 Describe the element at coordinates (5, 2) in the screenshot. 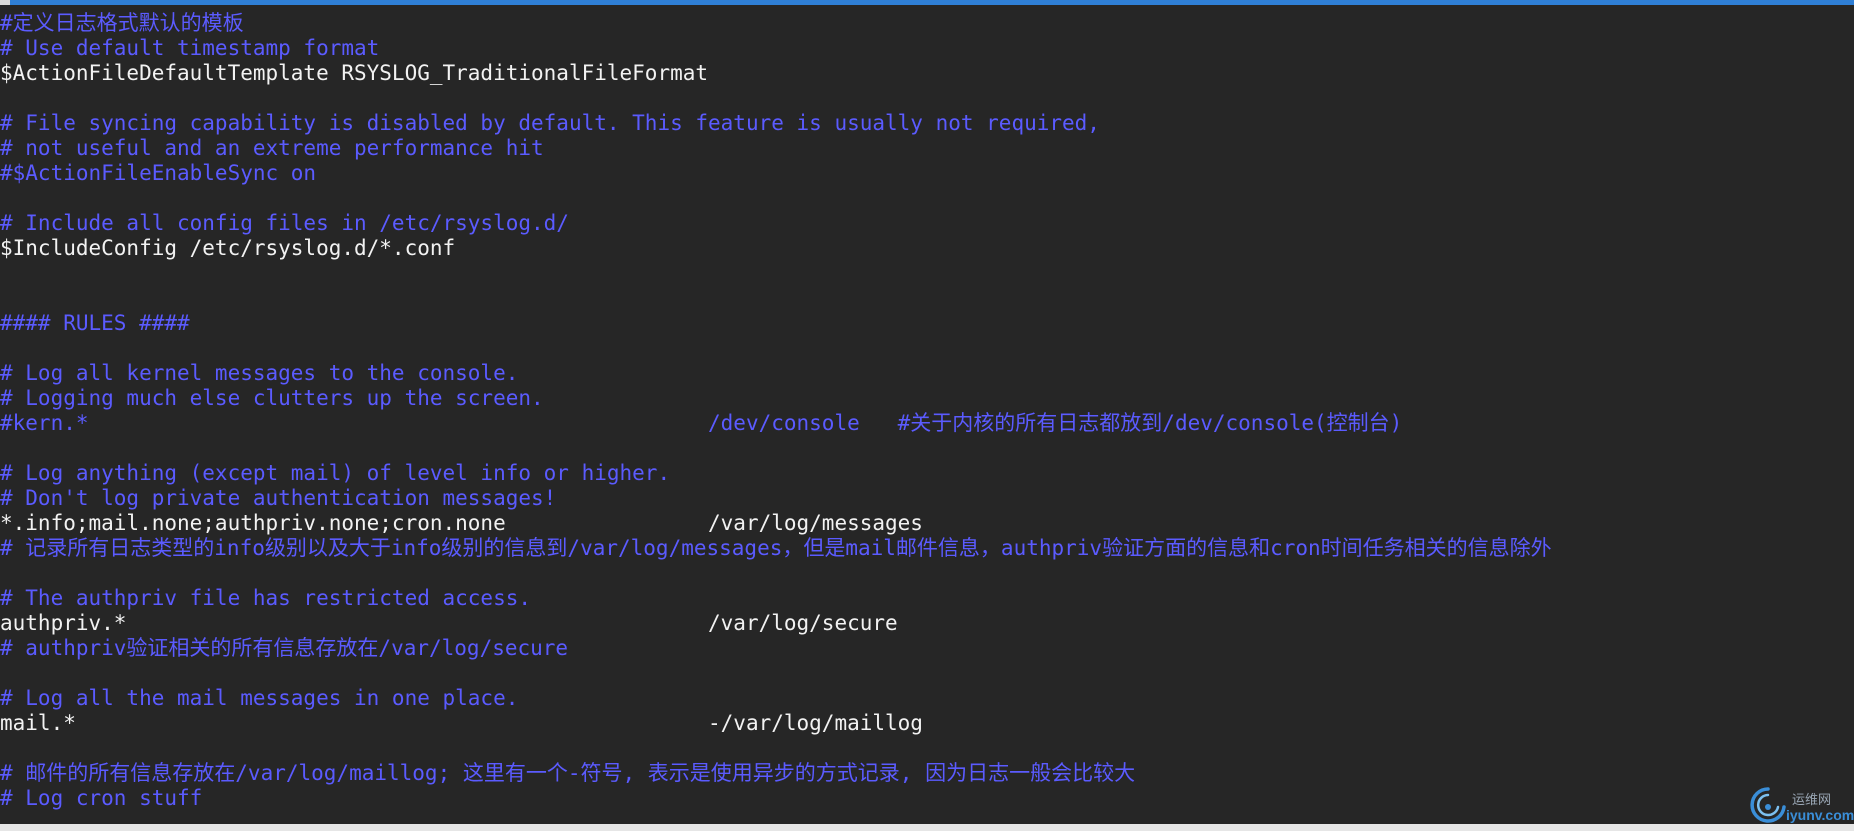

I see `title-bar-edge` at that location.